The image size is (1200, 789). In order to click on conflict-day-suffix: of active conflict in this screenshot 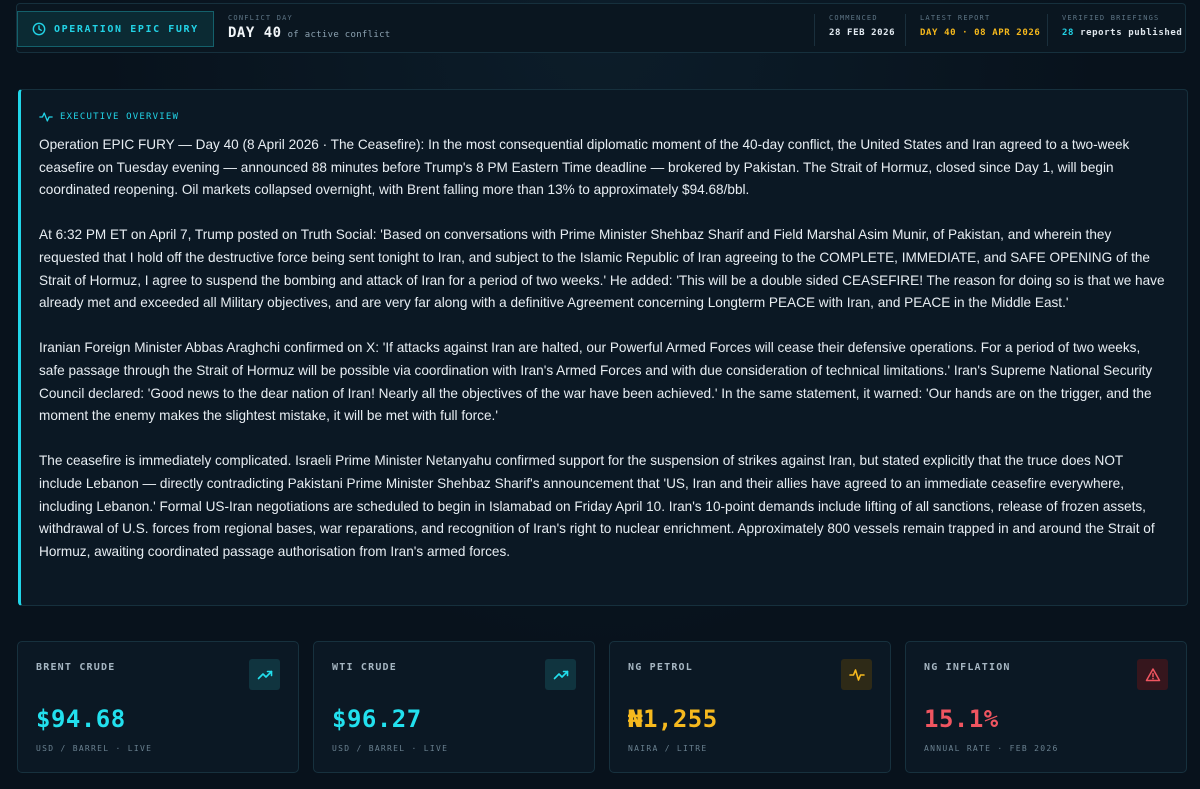, I will do `click(339, 35)`.